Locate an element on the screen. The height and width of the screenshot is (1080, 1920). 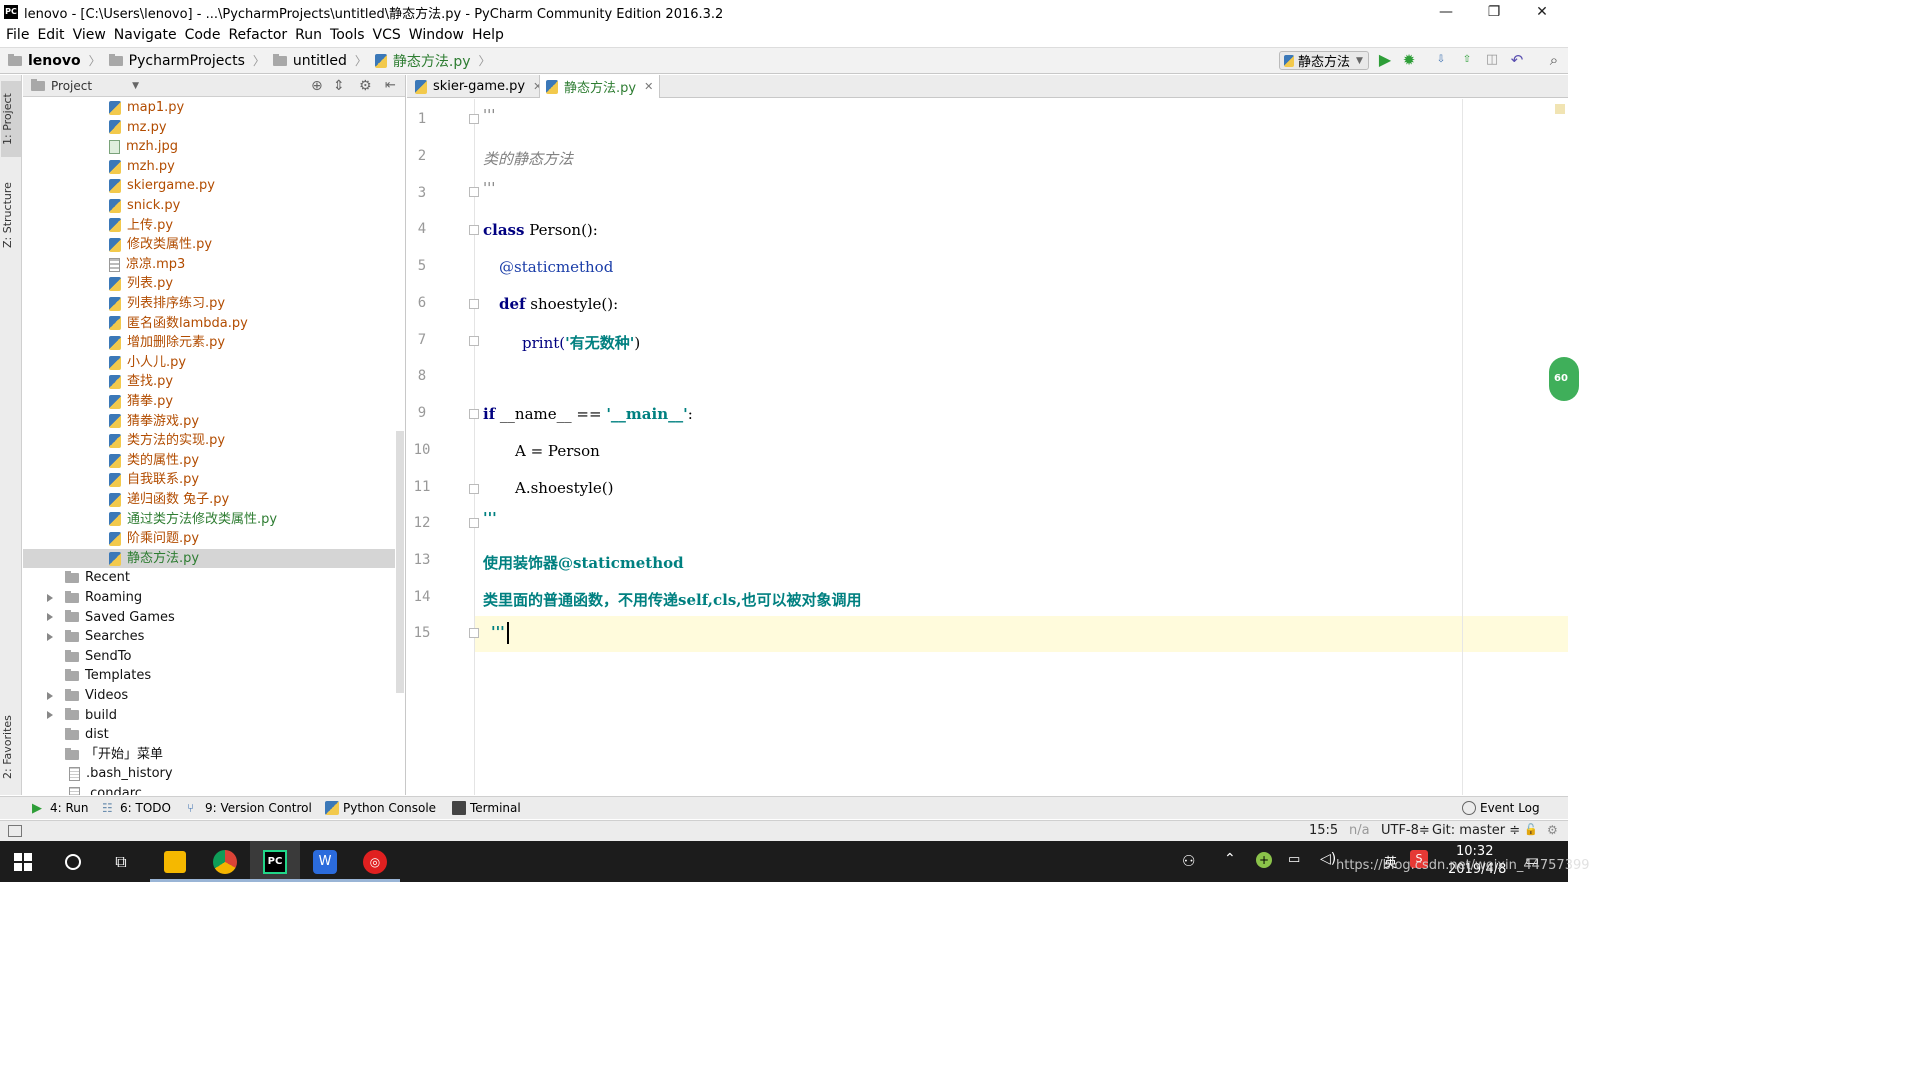
tree-item: SendTo is located at coordinates (209, 657).